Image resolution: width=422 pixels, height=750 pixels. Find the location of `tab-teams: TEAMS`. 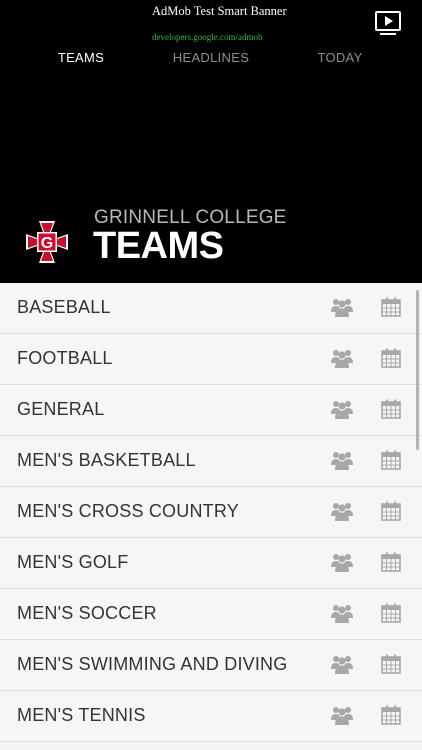

tab-teams: TEAMS is located at coordinates (81, 58).